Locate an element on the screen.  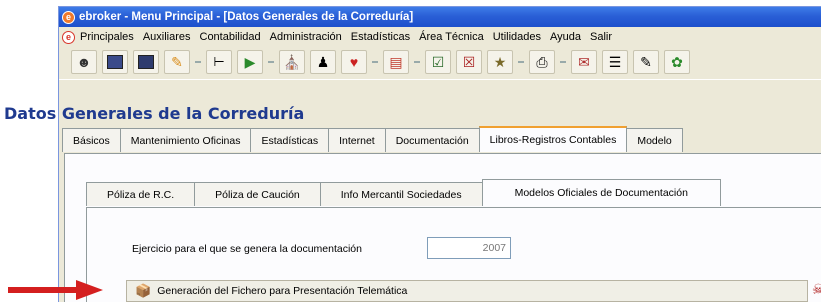
app-logo-icon: e is located at coordinates (68, 17).